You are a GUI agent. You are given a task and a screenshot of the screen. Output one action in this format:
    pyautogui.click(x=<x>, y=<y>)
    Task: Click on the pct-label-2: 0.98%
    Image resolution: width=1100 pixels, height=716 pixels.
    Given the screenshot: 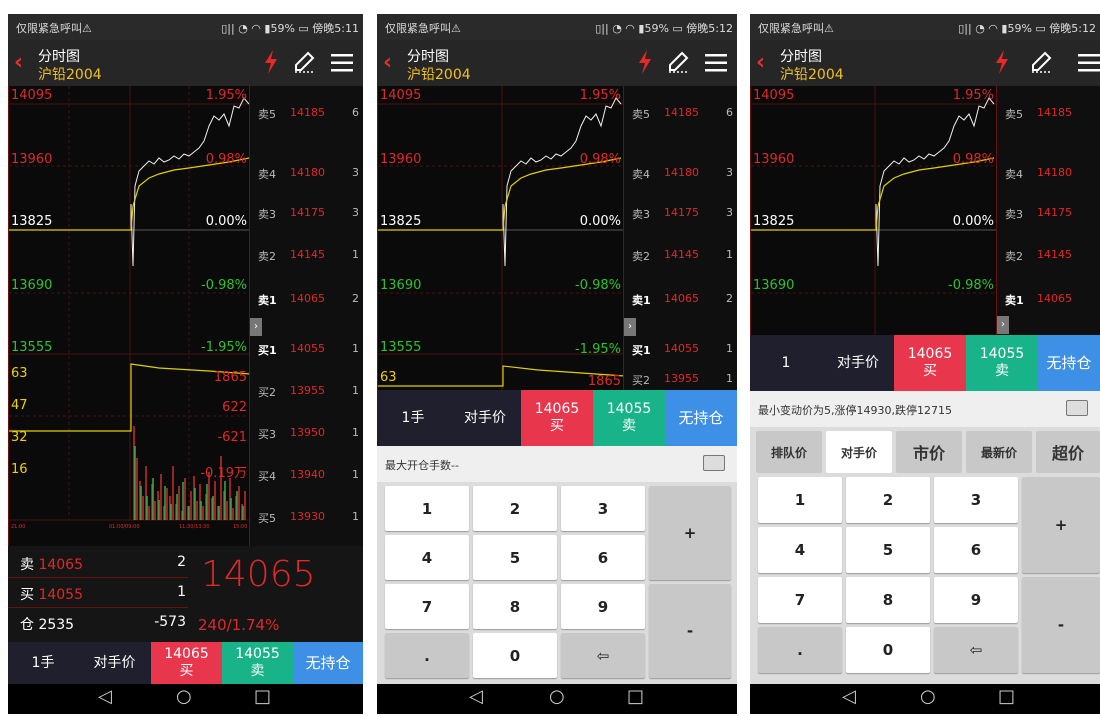 What is the action you would take?
    pyautogui.click(x=226, y=159)
    